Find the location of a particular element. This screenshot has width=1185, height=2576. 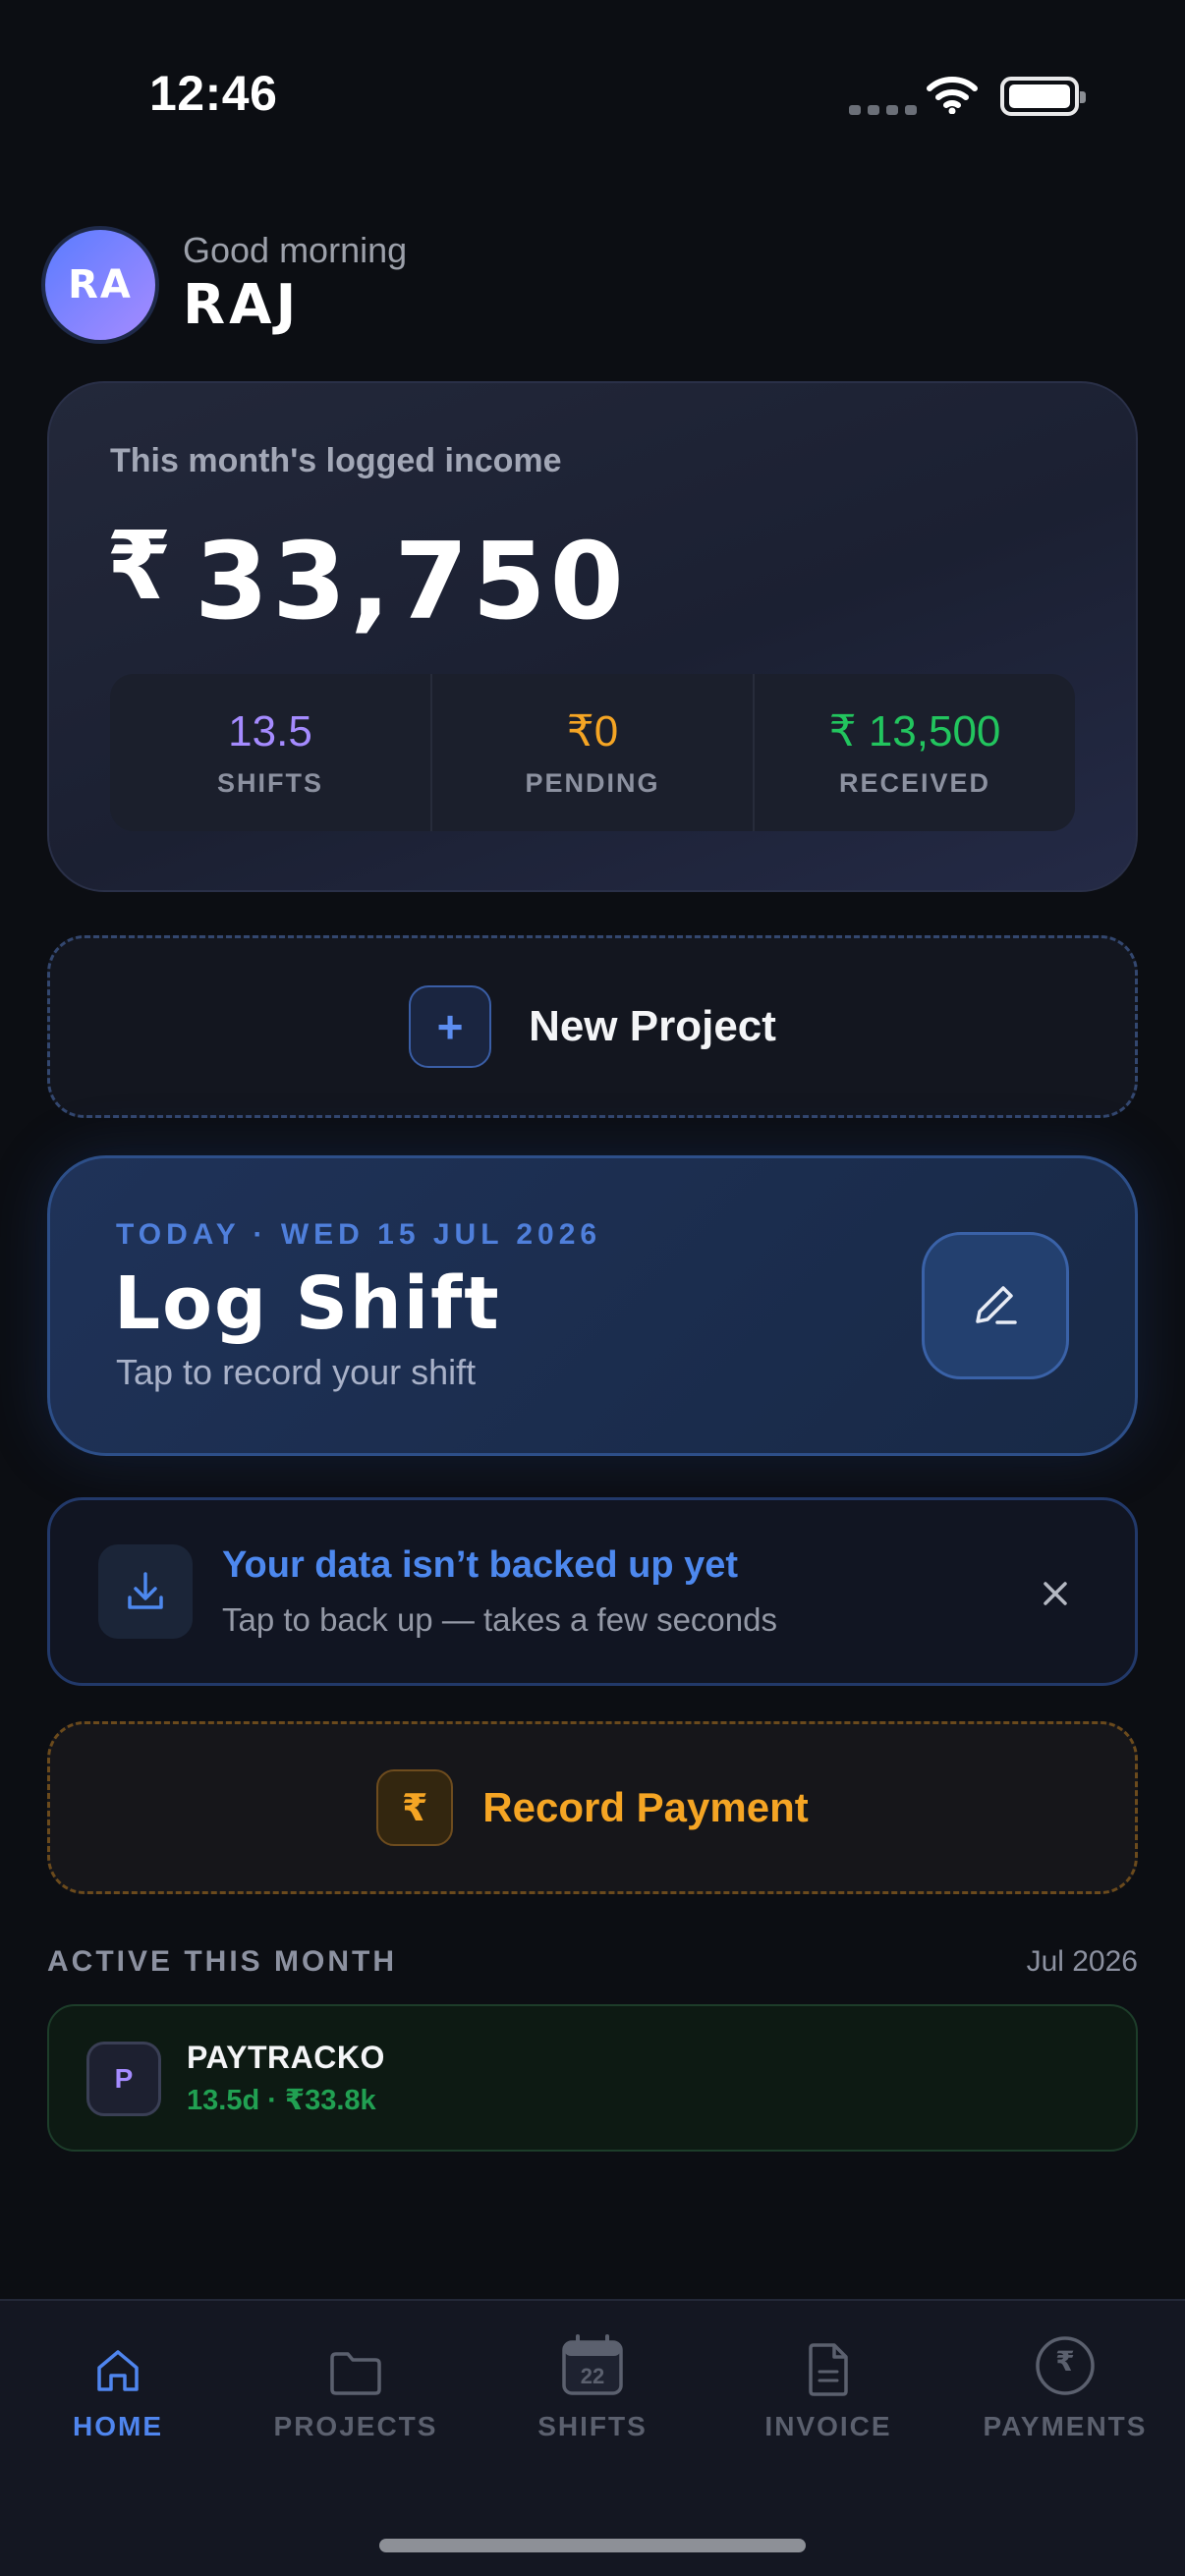

backup-subtitle: Tap to back up — takes a few seconds is located at coordinates (500, 1619).